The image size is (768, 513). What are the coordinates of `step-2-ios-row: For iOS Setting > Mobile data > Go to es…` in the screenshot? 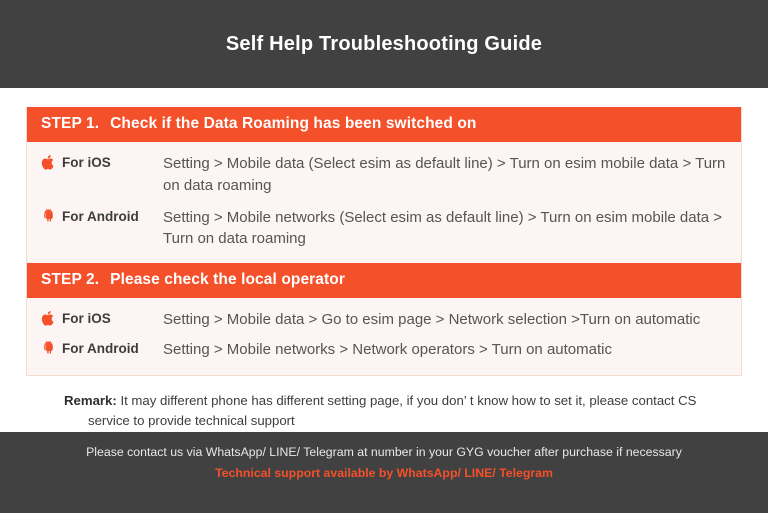 It's located at (384, 320).